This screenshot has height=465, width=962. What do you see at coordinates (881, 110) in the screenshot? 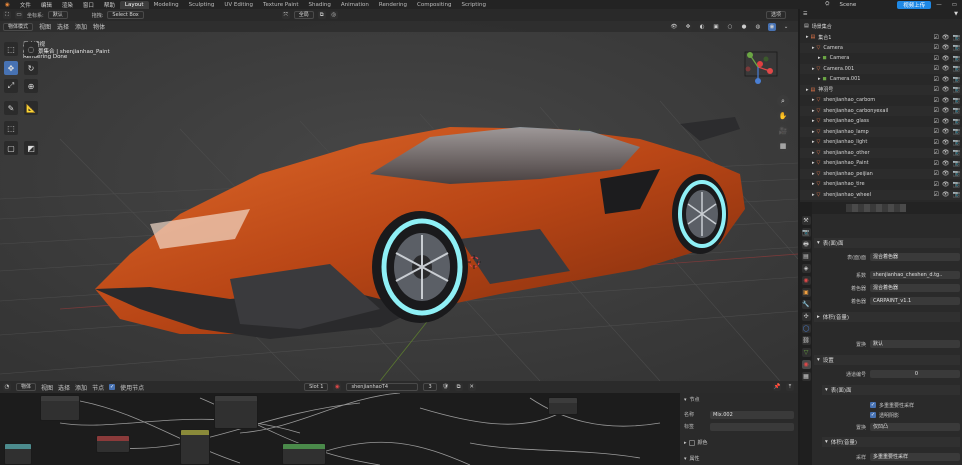
I see `outliner-row: ▸ ▽ shenjianhao_carbonyexail ☑ 👁 📷` at bounding box center [881, 110].